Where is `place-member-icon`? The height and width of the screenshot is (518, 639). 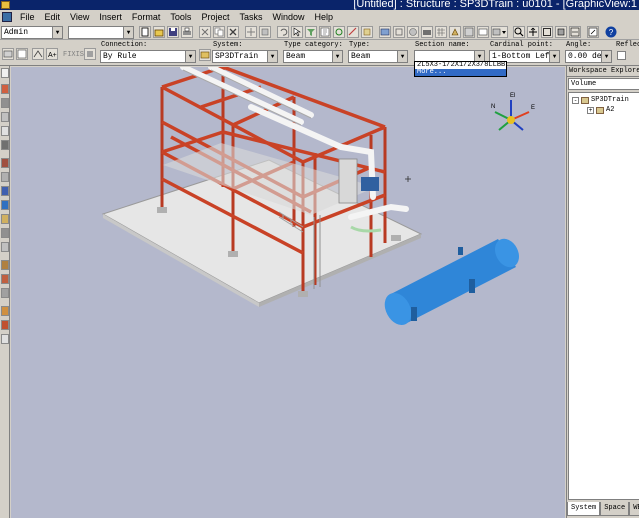
place-member-icon is located at coordinates (5, 89).